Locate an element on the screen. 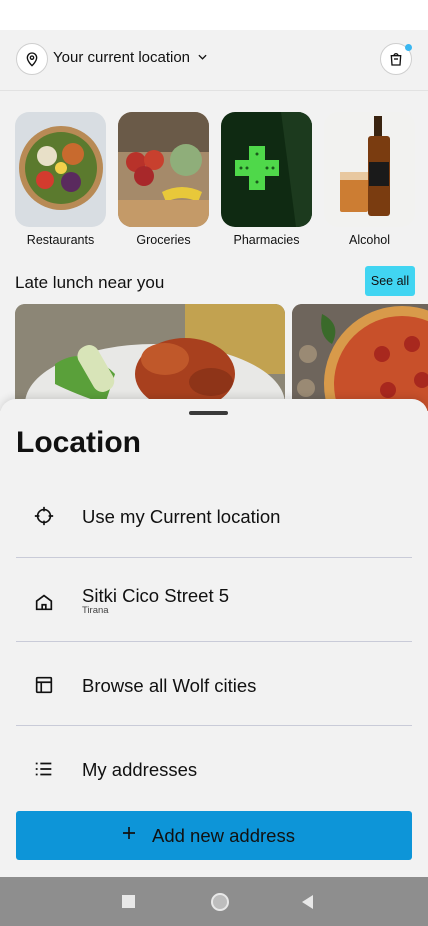 The image size is (428, 926). location-pin-button is located at coordinates (32, 59).